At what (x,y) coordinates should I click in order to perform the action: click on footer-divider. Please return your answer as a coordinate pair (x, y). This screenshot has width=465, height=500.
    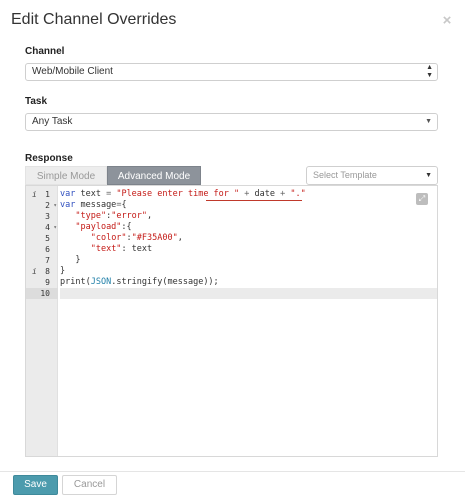
    Looking at the image, I should click on (232, 471).